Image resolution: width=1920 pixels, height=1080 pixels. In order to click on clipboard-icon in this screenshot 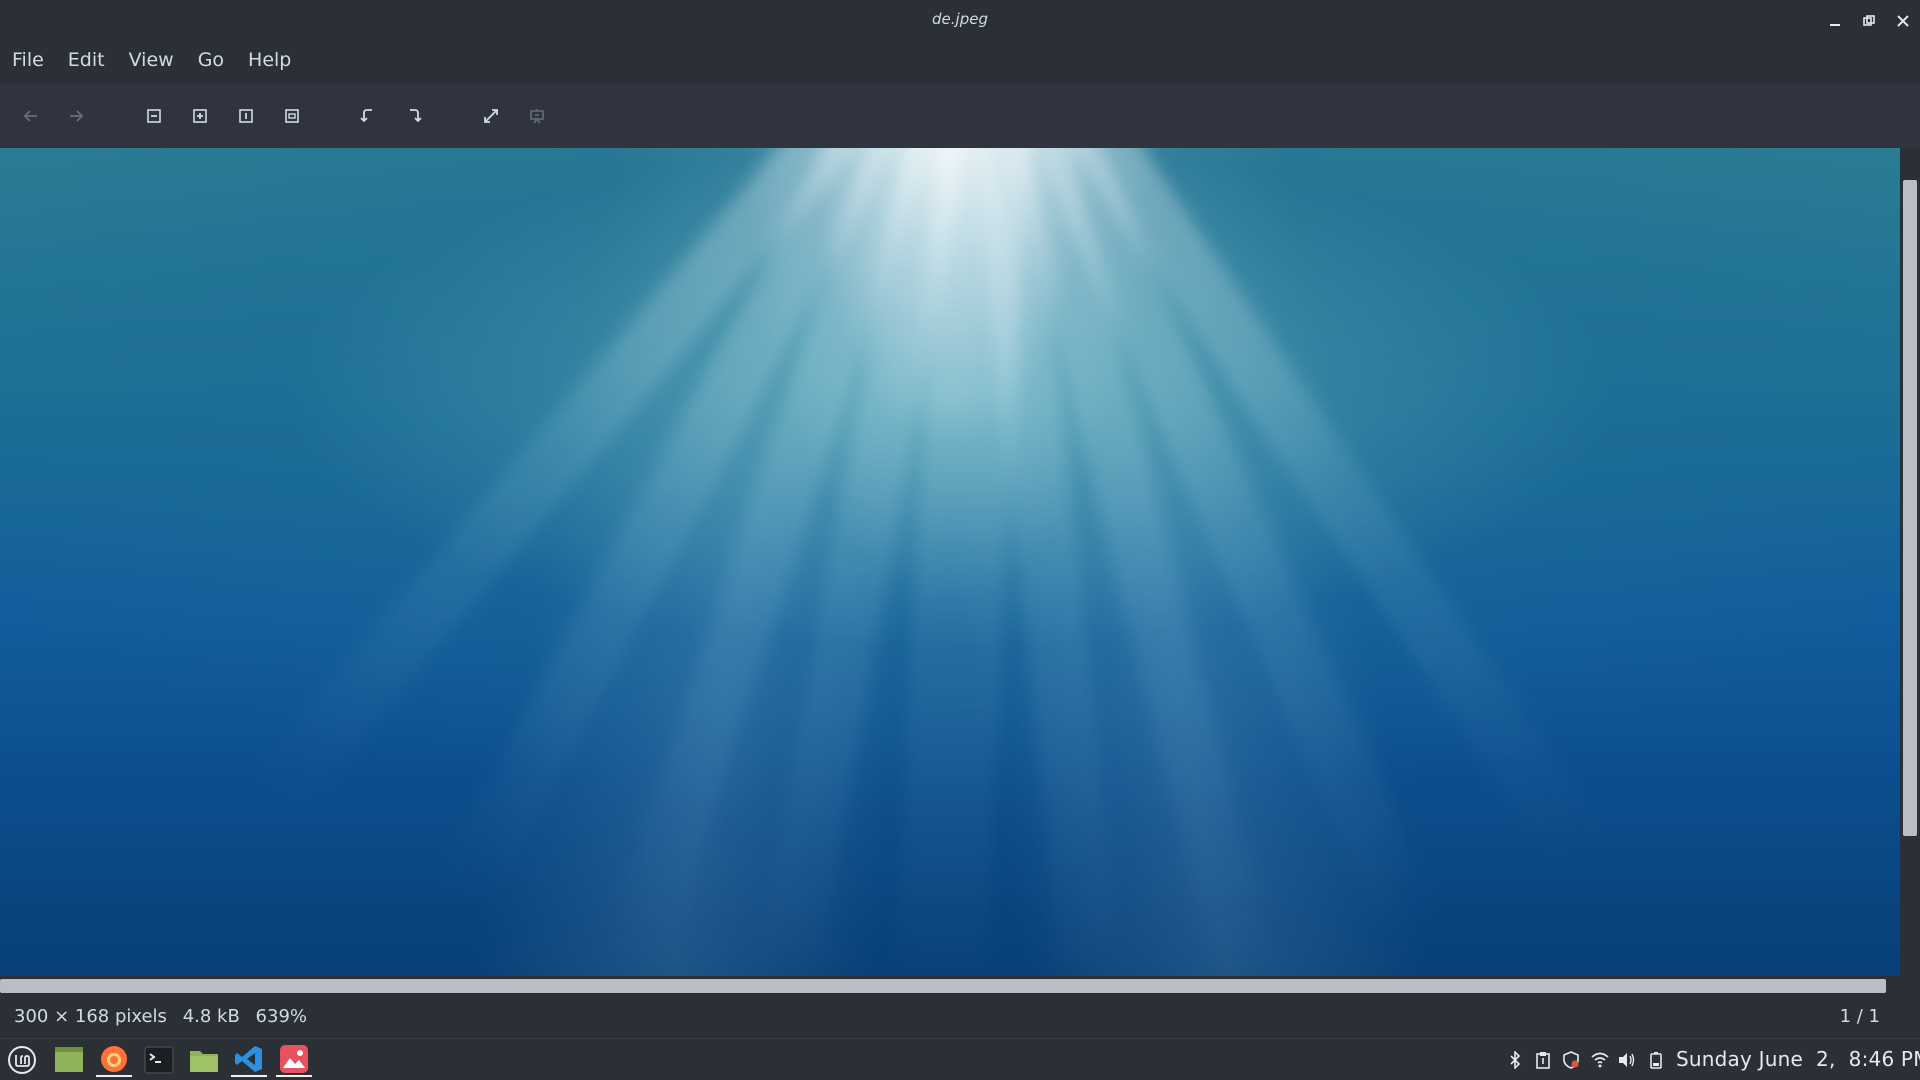, I will do `click(1543, 1060)`.